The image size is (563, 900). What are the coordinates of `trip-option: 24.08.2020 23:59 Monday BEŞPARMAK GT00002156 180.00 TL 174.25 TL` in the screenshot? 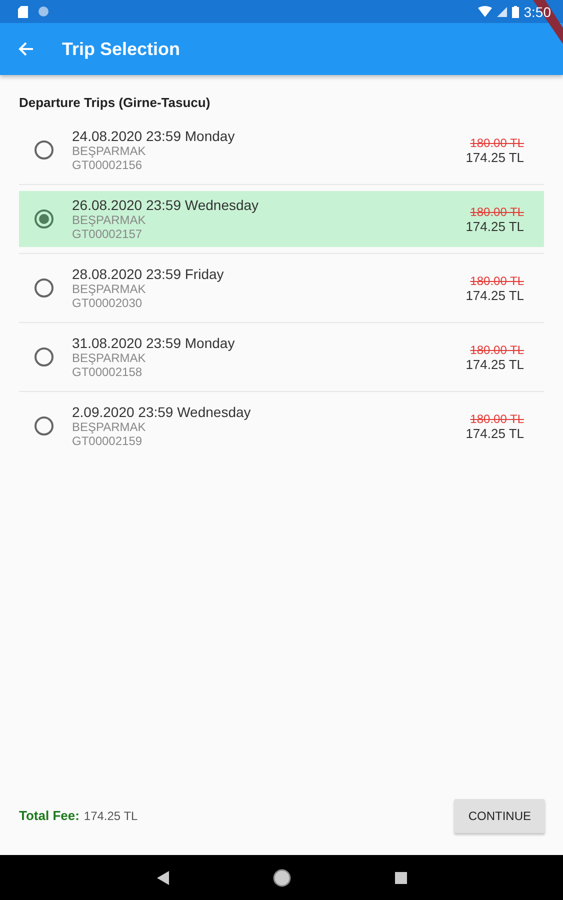 It's located at (281, 150).